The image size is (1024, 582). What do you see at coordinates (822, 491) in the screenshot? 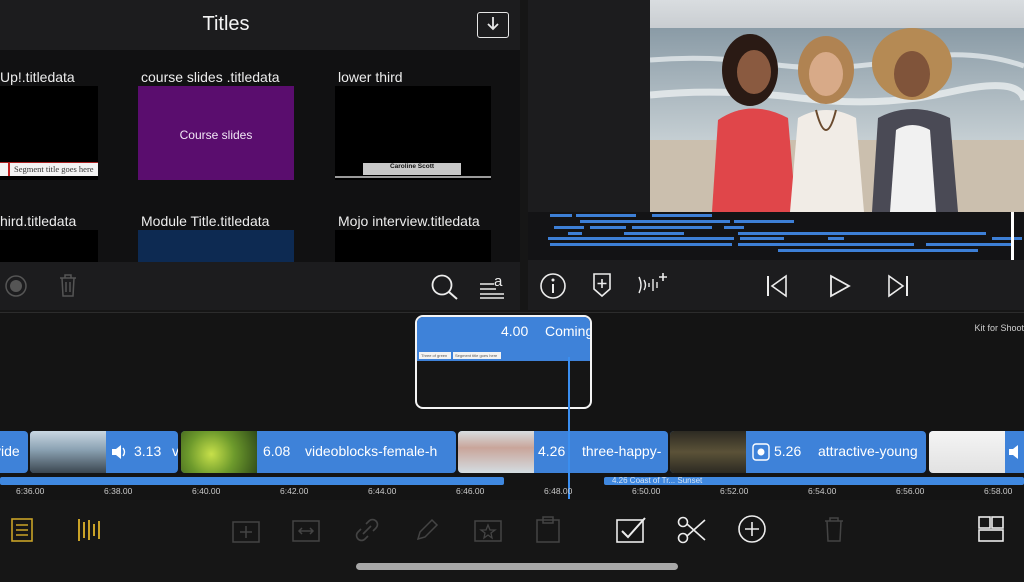
I see `ruler-label: 6:54.00` at bounding box center [822, 491].